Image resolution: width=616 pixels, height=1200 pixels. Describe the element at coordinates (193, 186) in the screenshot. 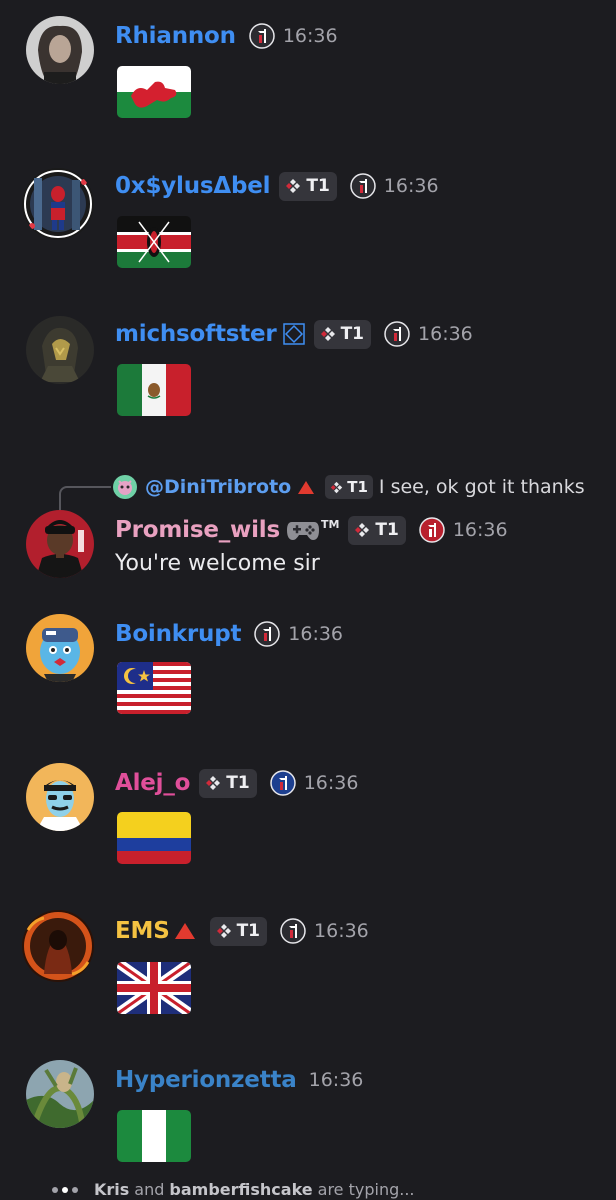

I see `username: 0x$ylusΔbel` at that location.